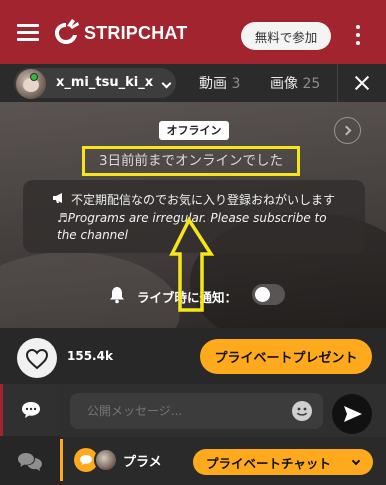 The image size is (386, 485). I want to click on public-chat-tab, so click(30, 410).